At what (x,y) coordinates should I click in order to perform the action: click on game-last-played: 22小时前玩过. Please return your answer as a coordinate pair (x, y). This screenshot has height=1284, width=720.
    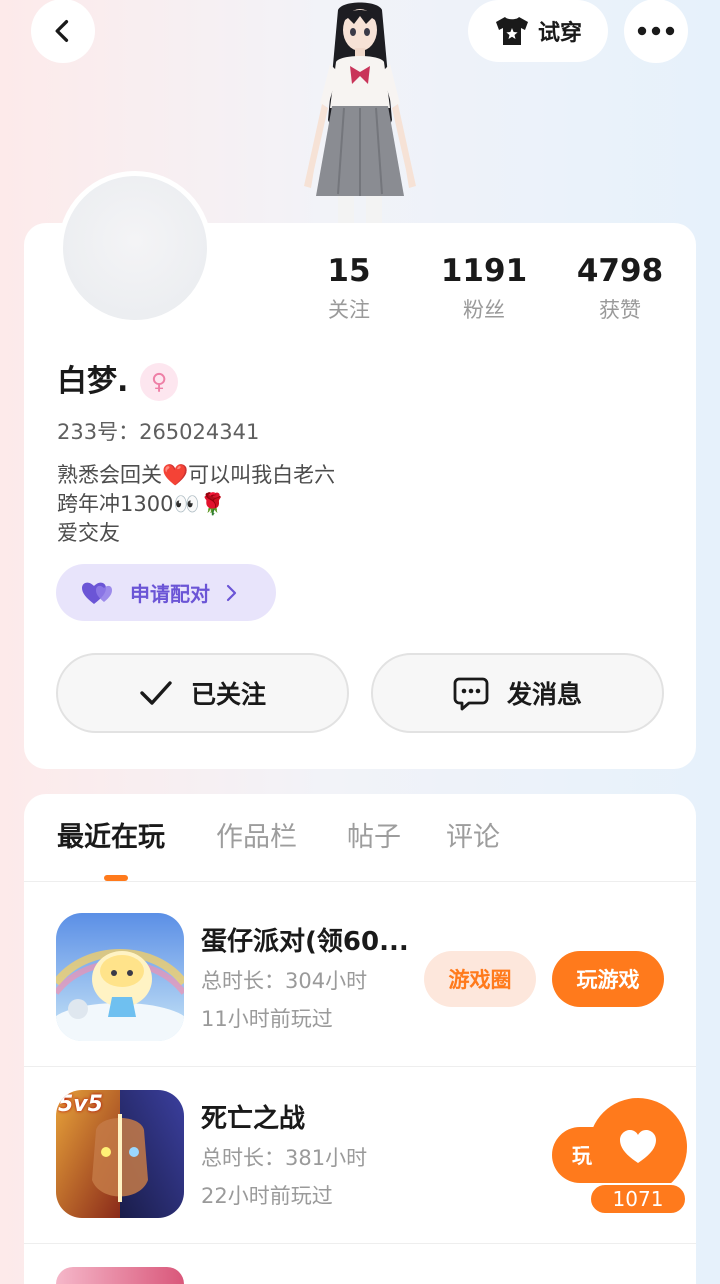
    Looking at the image, I should click on (267, 1196).